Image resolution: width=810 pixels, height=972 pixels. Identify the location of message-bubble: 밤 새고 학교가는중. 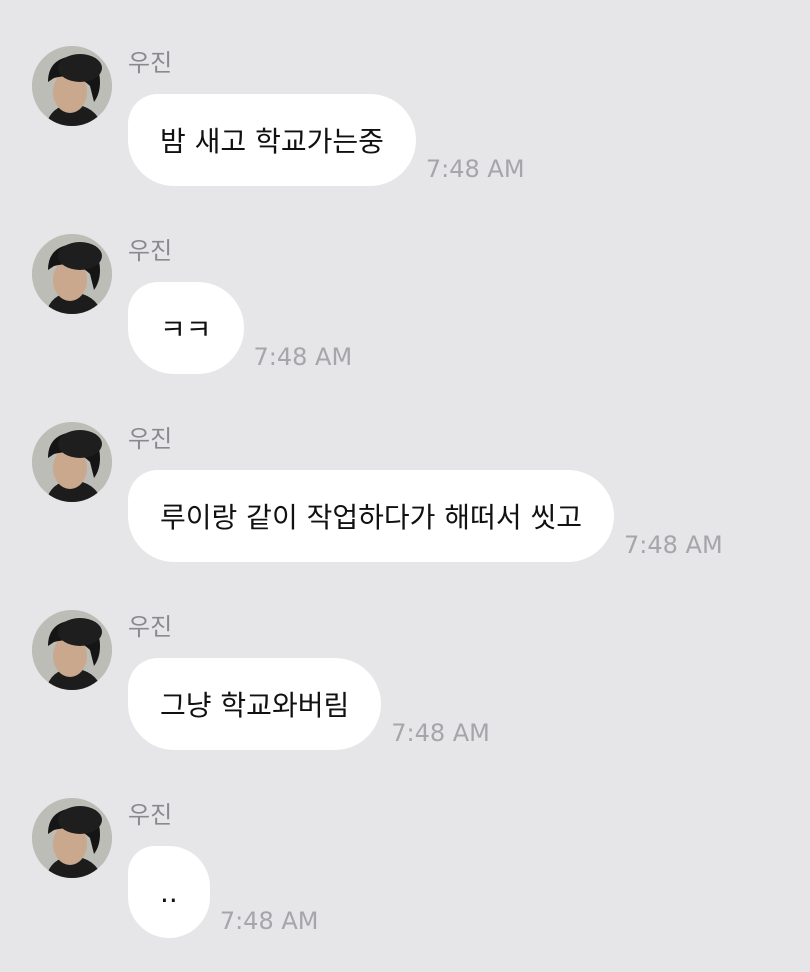
(272, 140).